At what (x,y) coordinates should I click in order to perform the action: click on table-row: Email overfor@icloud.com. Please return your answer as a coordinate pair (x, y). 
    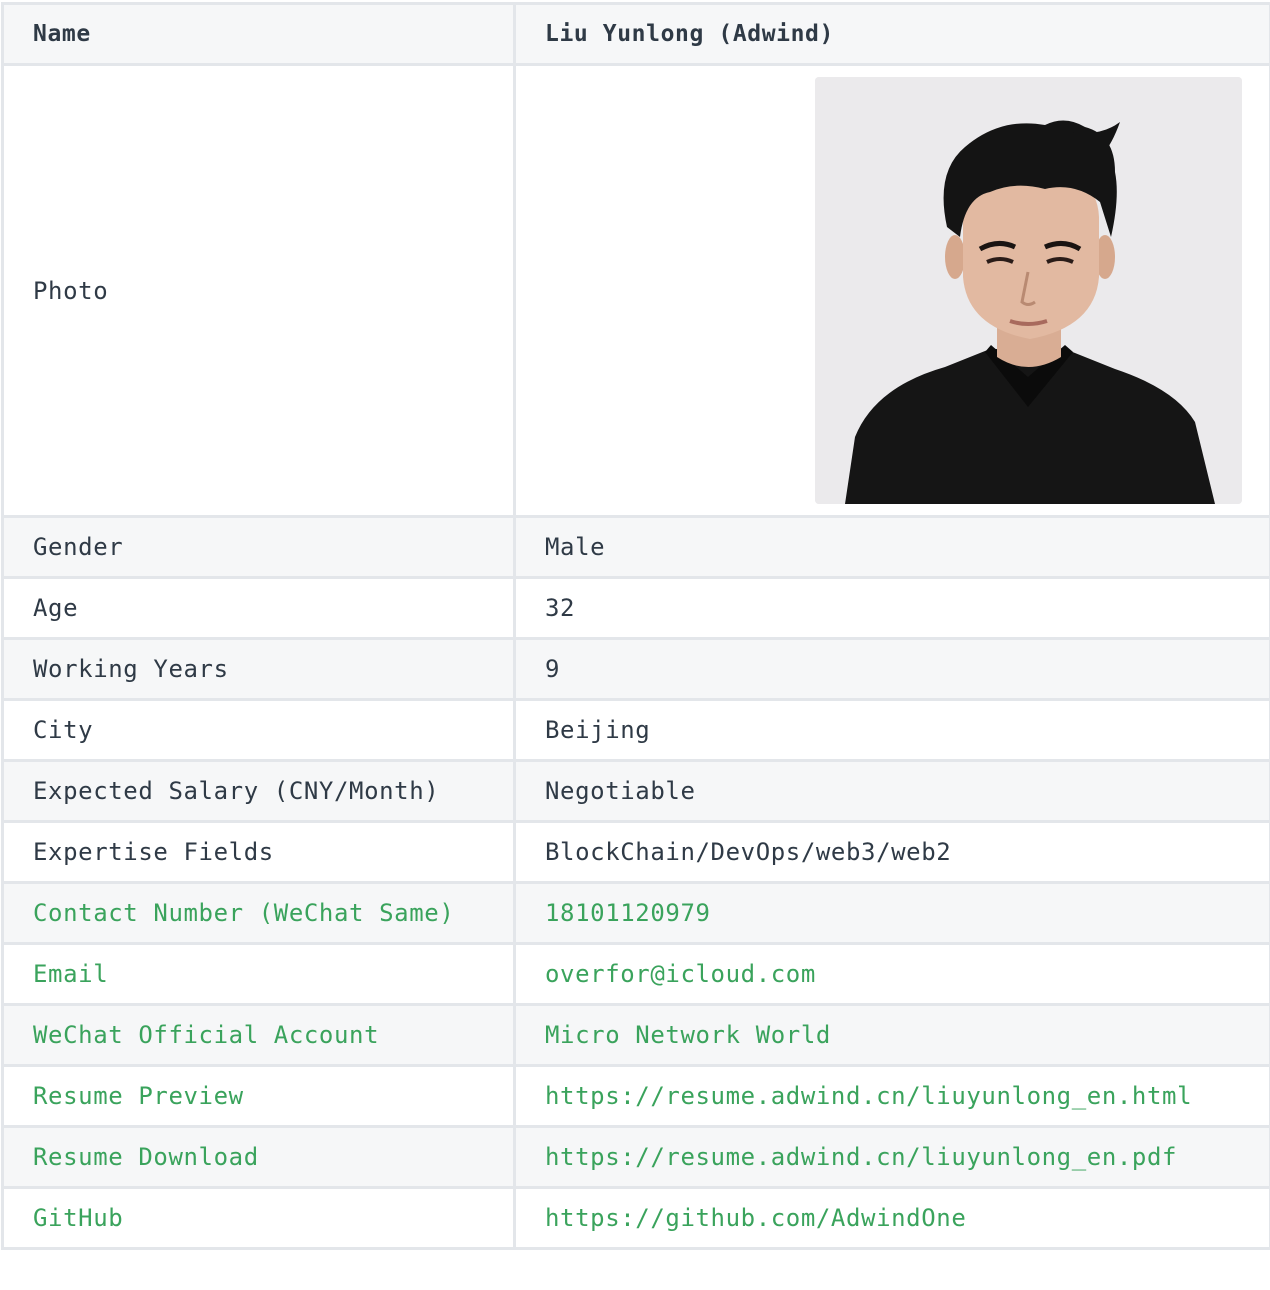
    Looking at the image, I should click on (635, 974).